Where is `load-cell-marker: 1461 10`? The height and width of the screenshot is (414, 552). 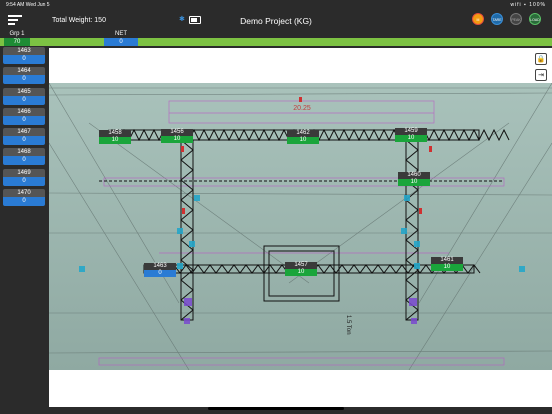 load-cell-marker: 1461 10 is located at coordinates (447, 264).